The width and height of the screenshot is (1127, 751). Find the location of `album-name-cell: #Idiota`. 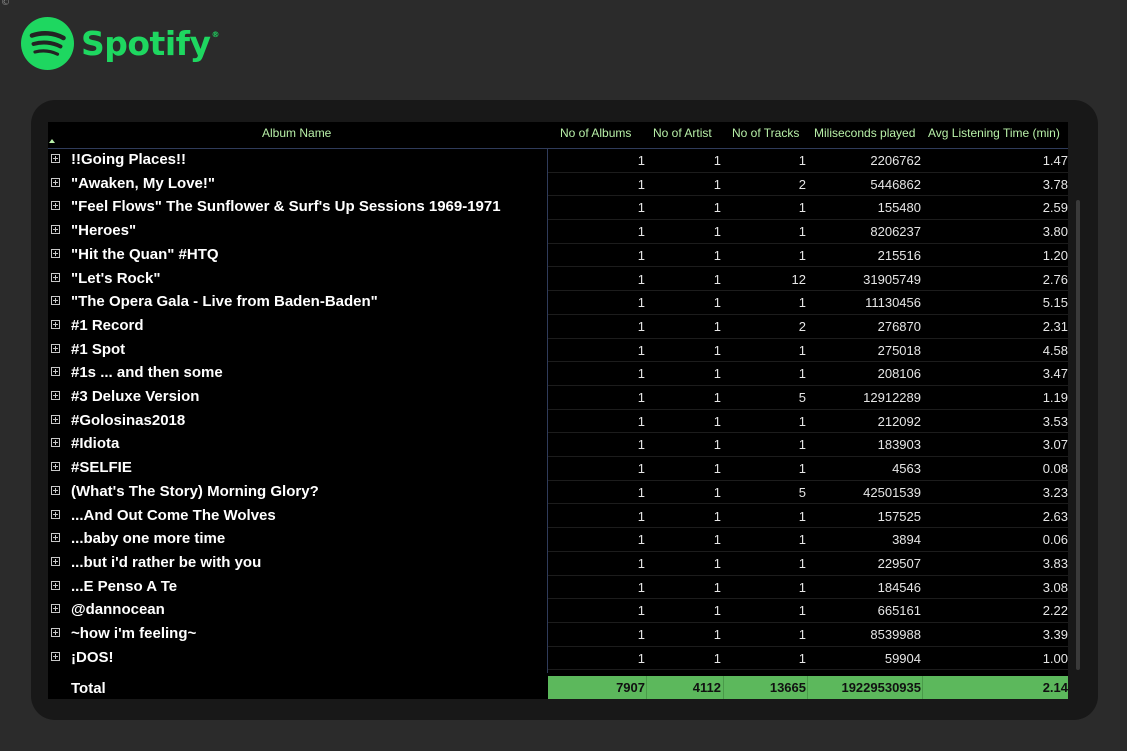

album-name-cell: #Idiota is located at coordinates (95, 444).